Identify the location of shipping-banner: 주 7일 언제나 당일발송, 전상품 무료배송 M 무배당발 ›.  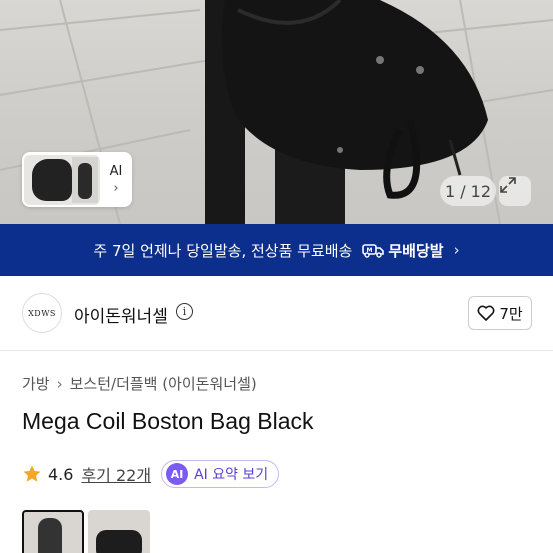
(276, 250).